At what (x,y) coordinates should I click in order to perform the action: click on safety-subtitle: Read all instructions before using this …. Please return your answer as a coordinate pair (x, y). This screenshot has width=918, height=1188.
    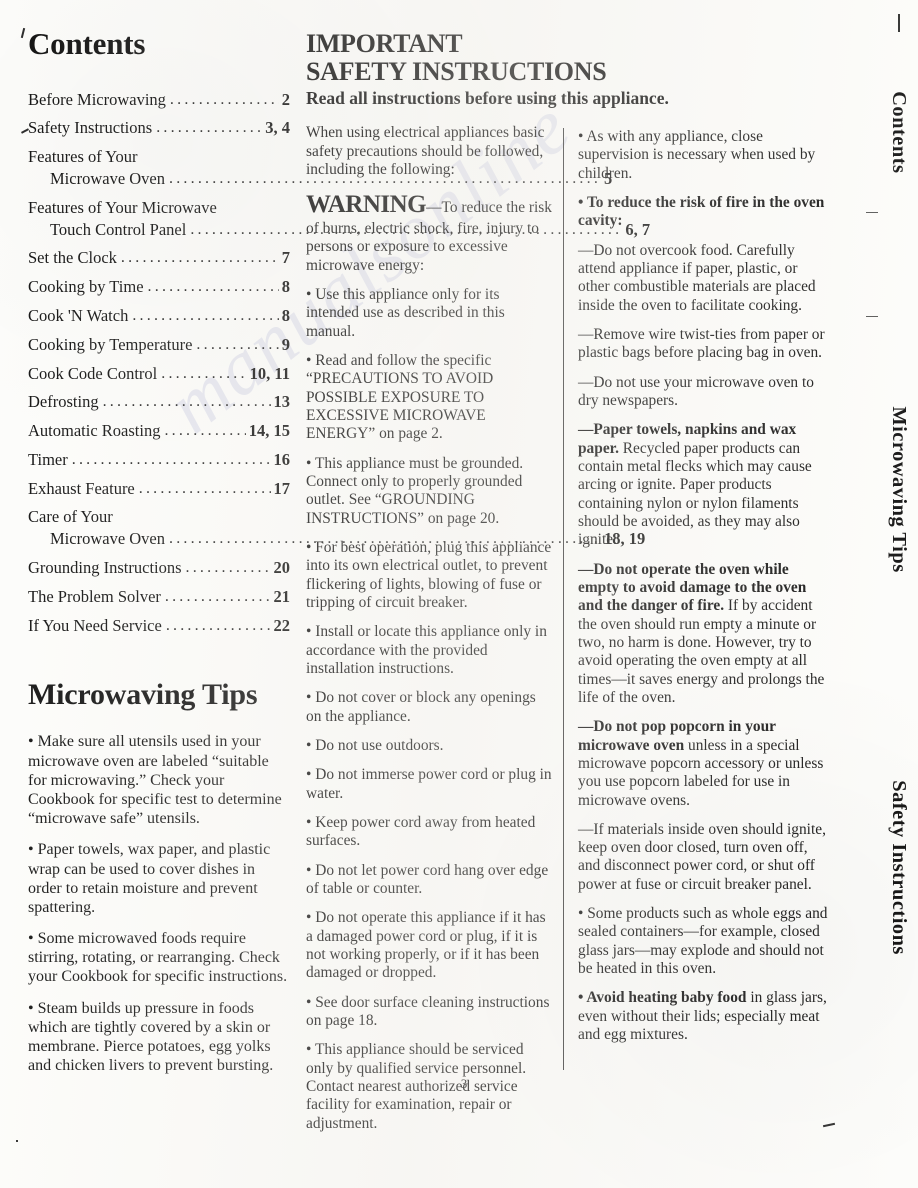
    Looking at the image, I should click on (487, 98).